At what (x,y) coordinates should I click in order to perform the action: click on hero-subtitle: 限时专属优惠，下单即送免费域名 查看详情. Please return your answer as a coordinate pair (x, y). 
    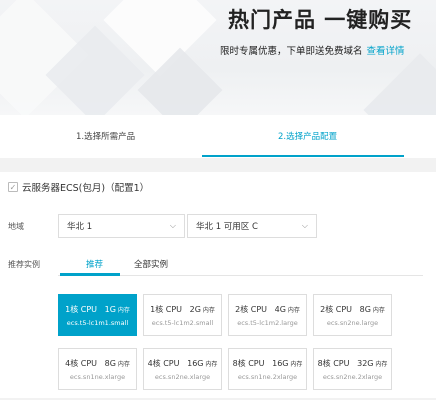
    Looking at the image, I should click on (312, 50).